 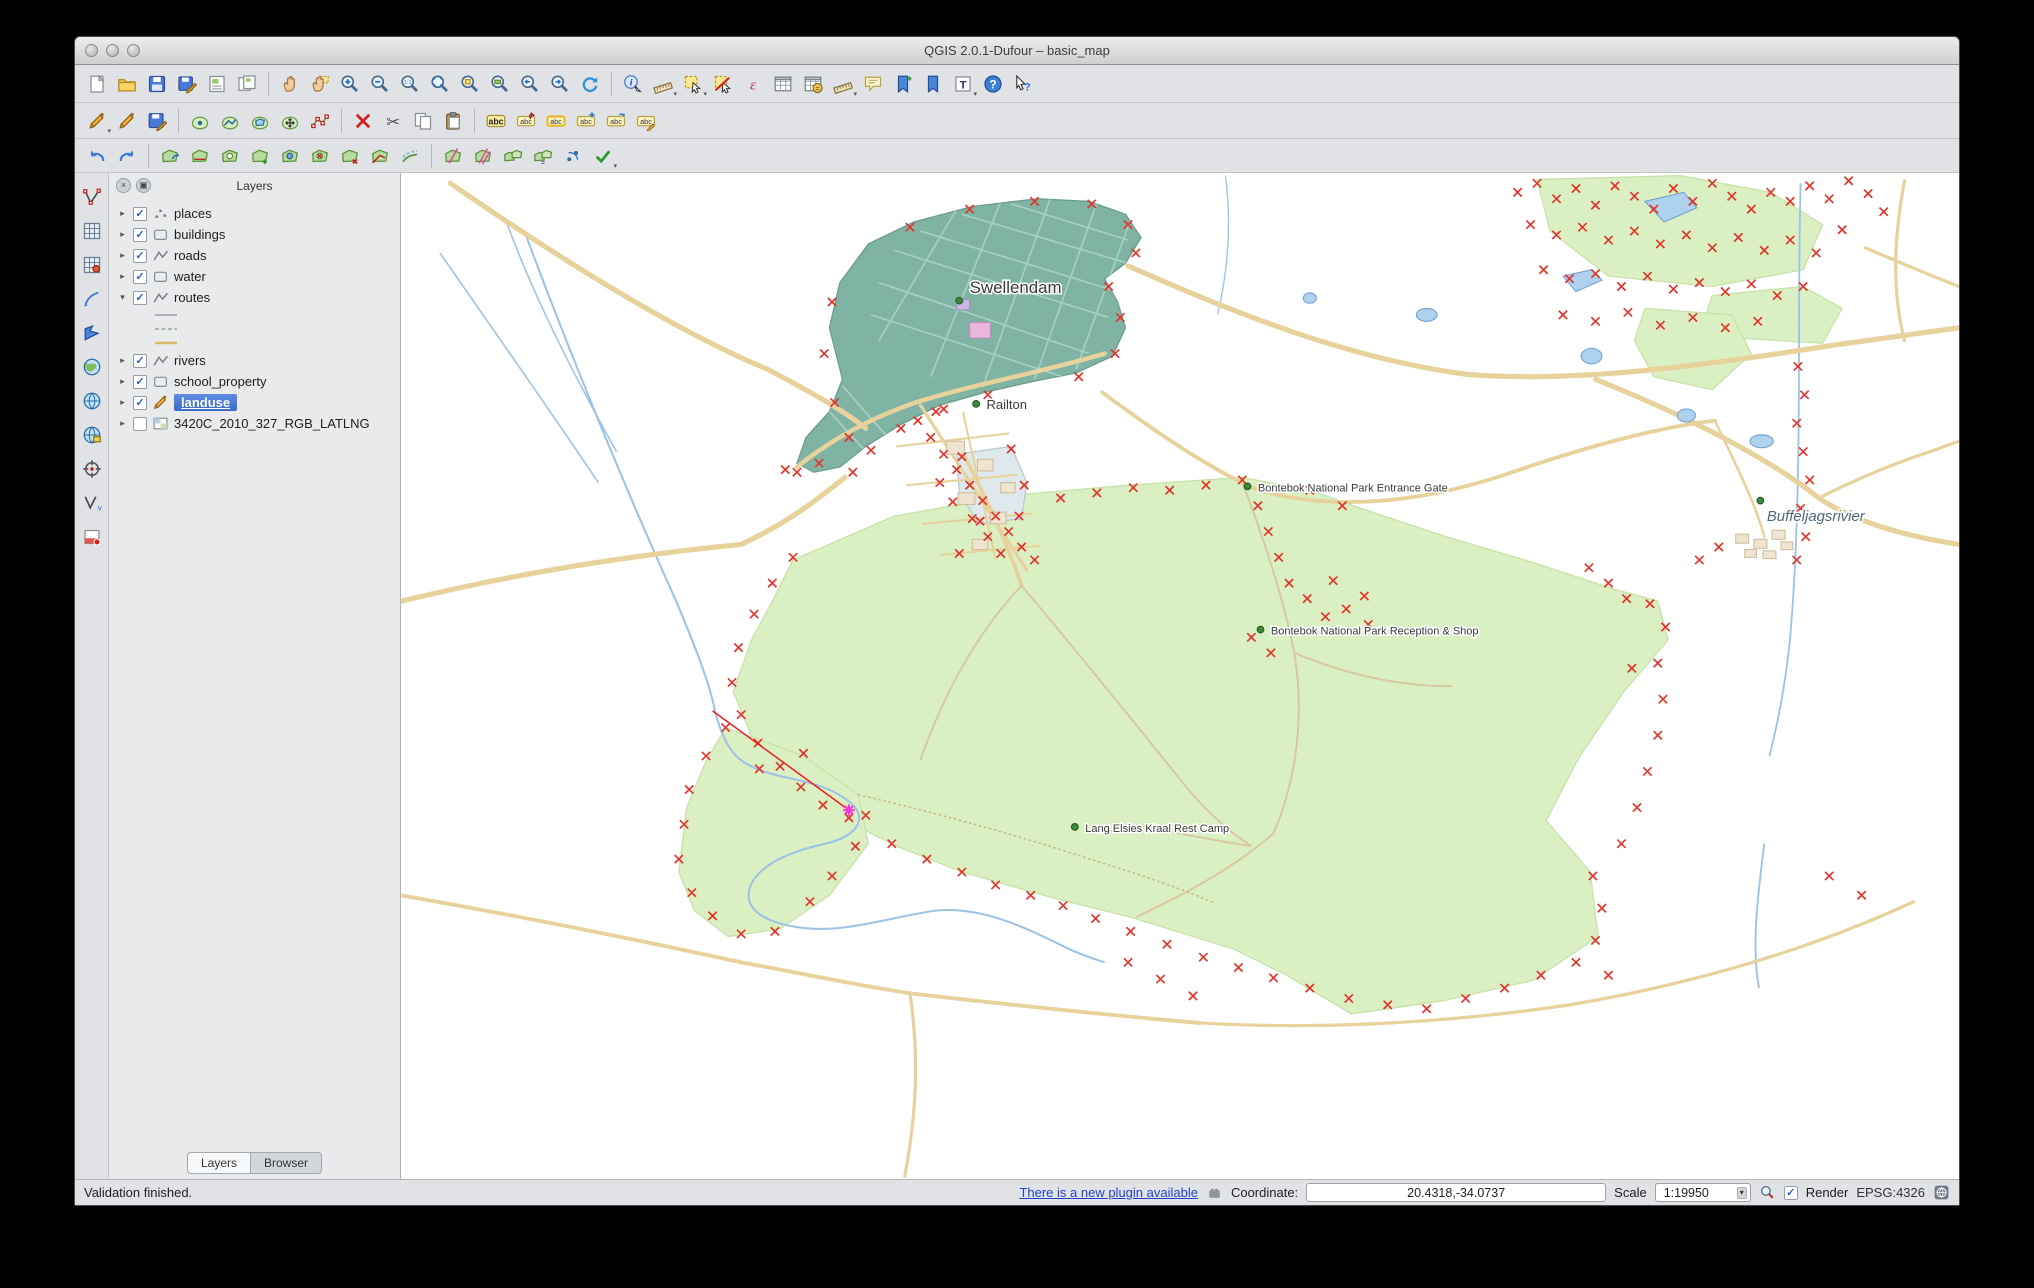 What do you see at coordinates (254, 234) in the screenshot?
I see `layer-item-buildings: ▸ ✓ buildings` at bounding box center [254, 234].